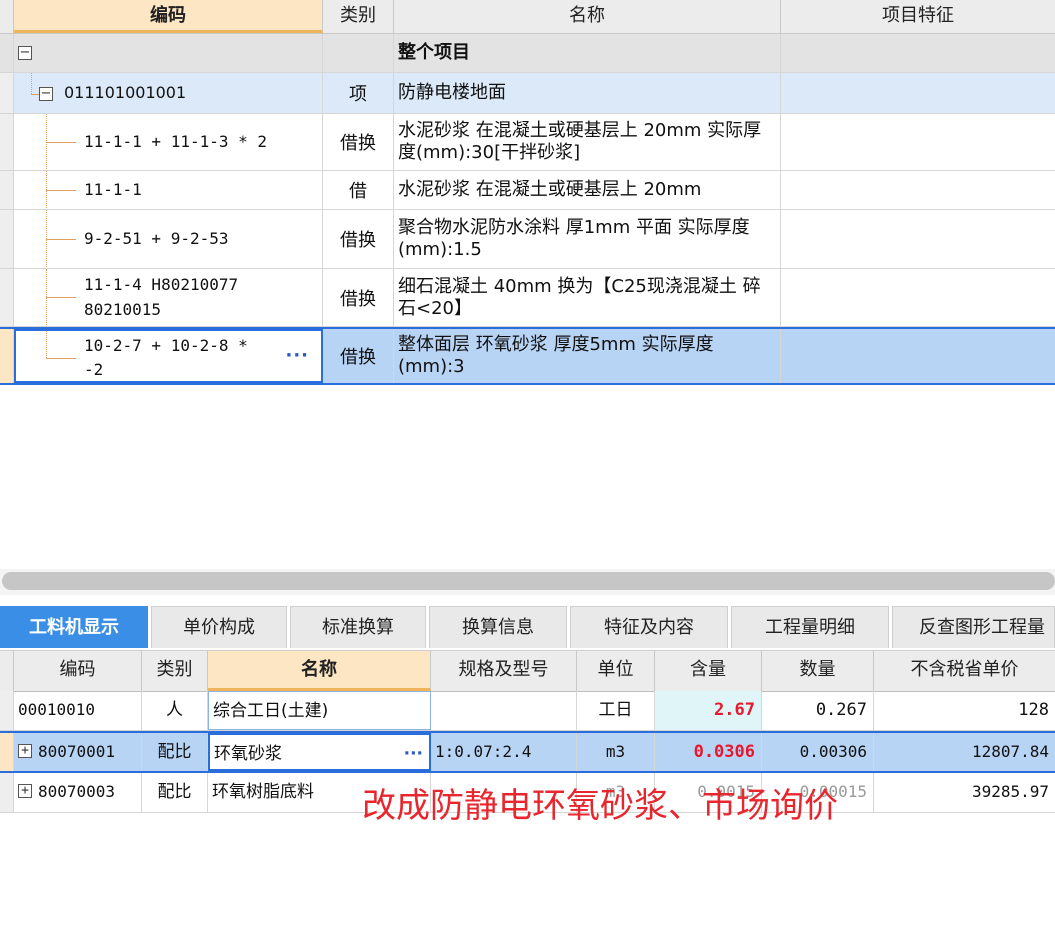 Image resolution: width=1055 pixels, height=941 pixels. What do you see at coordinates (964, 710) in the screenshot?
I see `cell-price: 128` at bounding box center [964, 710].